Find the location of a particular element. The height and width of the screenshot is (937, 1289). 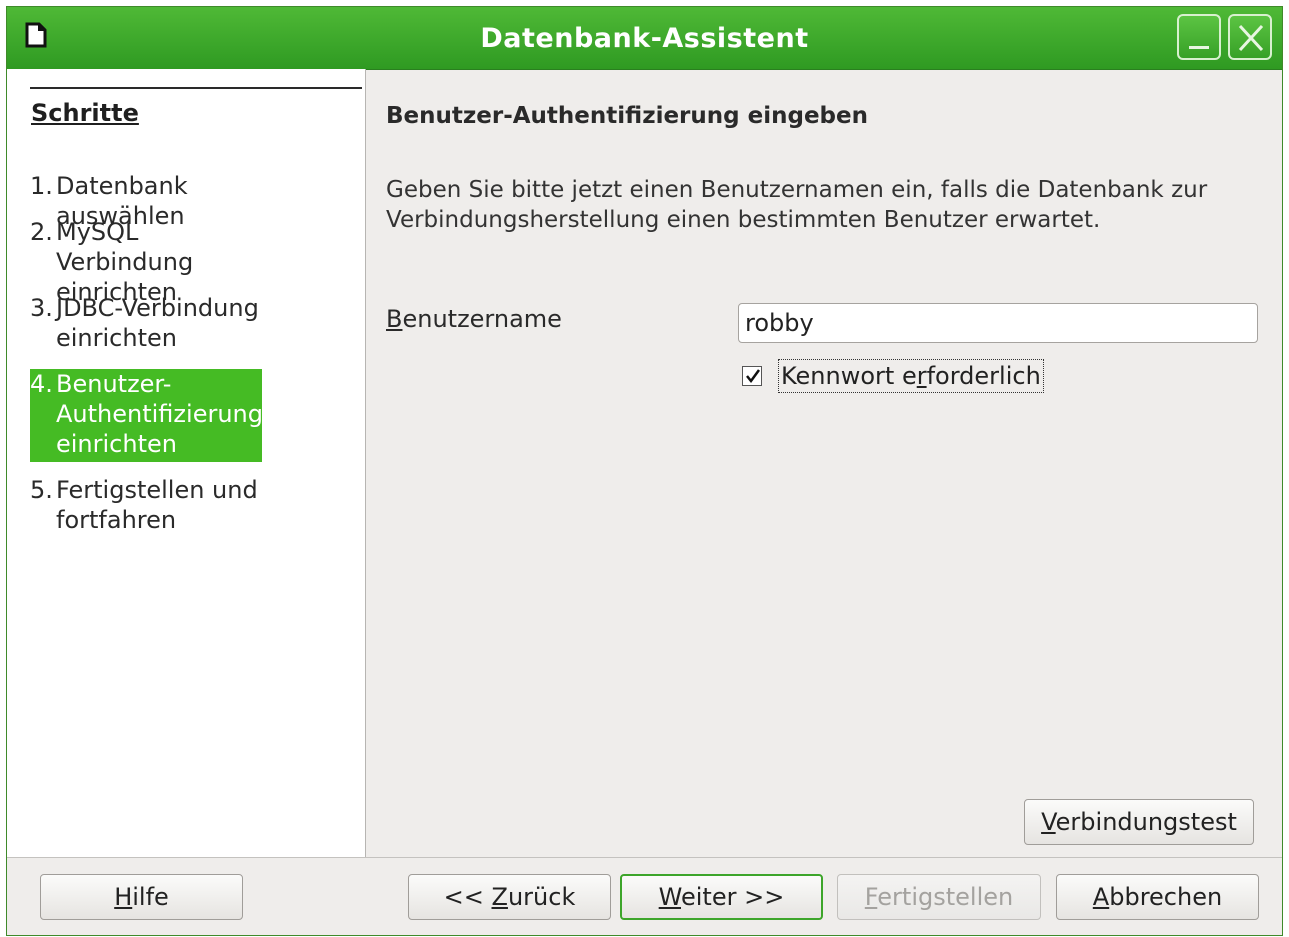

step-label: JDBC-Verbindung einrichten is located at coordinates (157, 323).